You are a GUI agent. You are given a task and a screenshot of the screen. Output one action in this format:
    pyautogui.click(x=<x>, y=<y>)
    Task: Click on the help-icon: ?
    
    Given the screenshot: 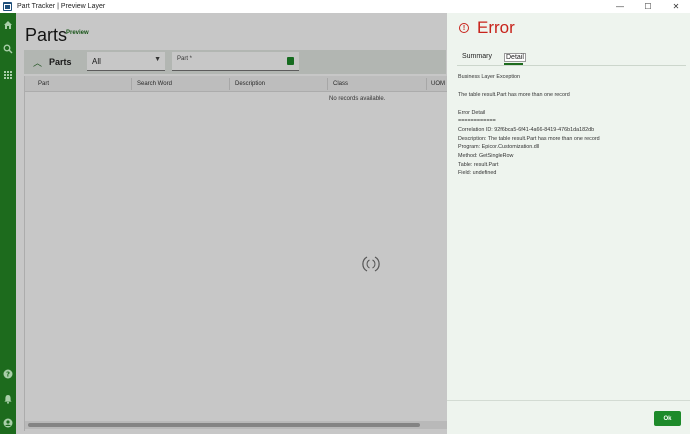 What is the action you would take?
    pyautogui.click(x=8, y=374)
    